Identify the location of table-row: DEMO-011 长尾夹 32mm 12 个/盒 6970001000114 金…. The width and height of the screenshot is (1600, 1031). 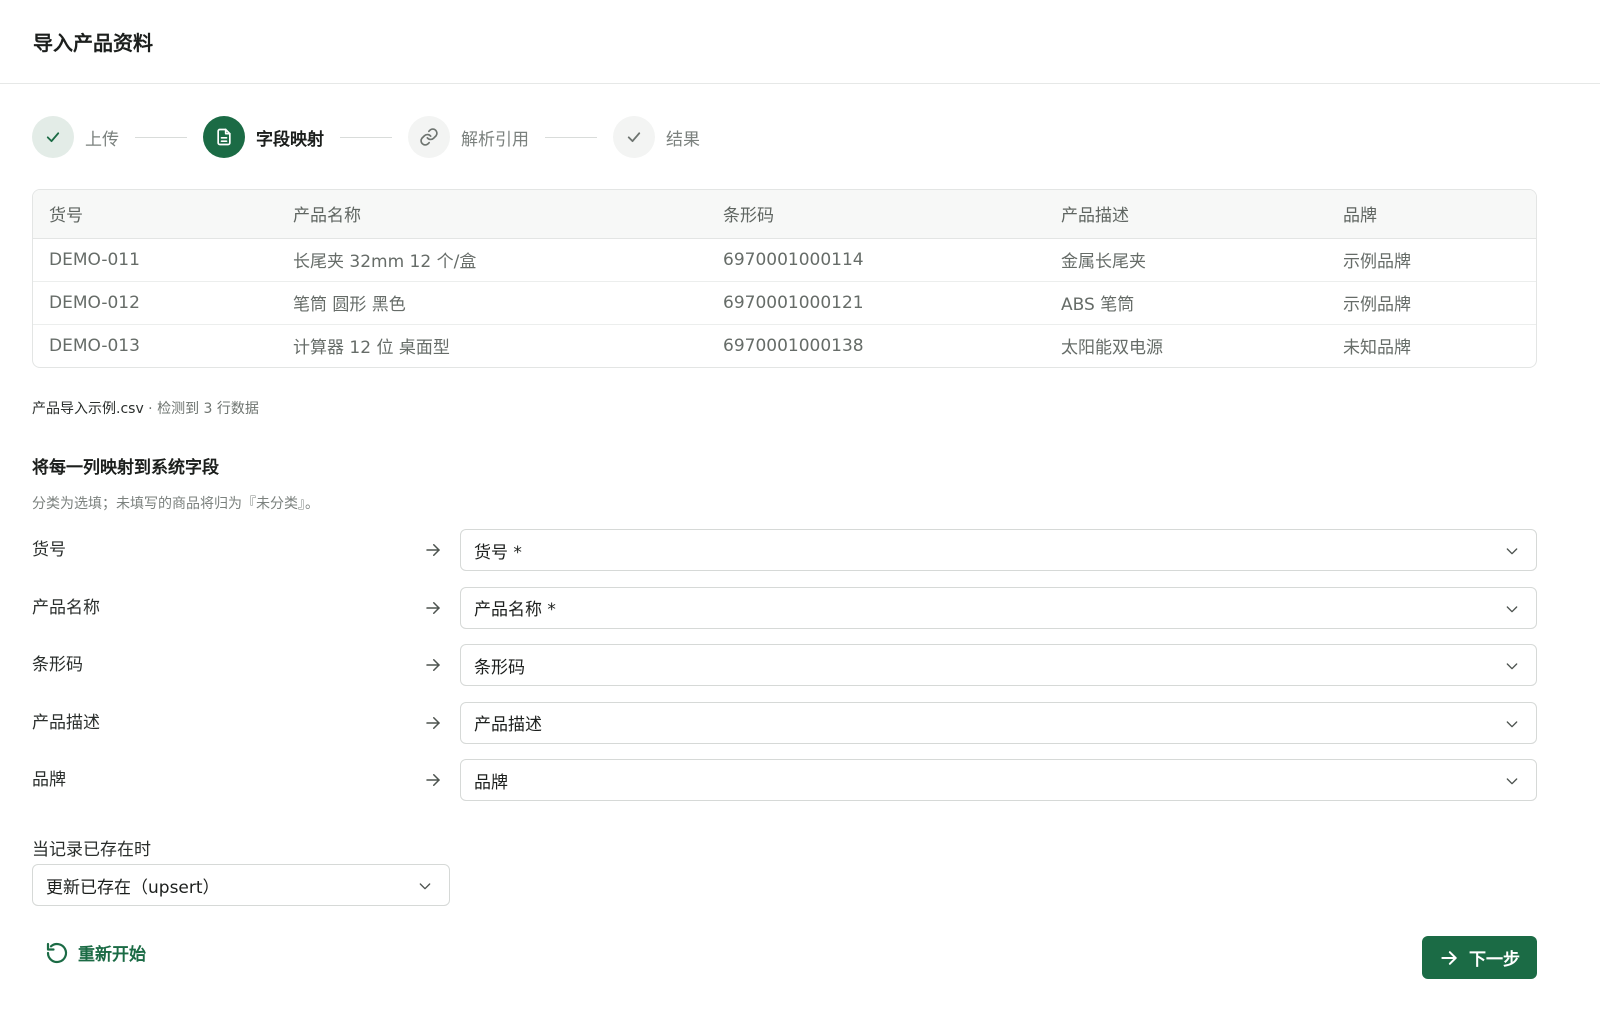
(784, 260).